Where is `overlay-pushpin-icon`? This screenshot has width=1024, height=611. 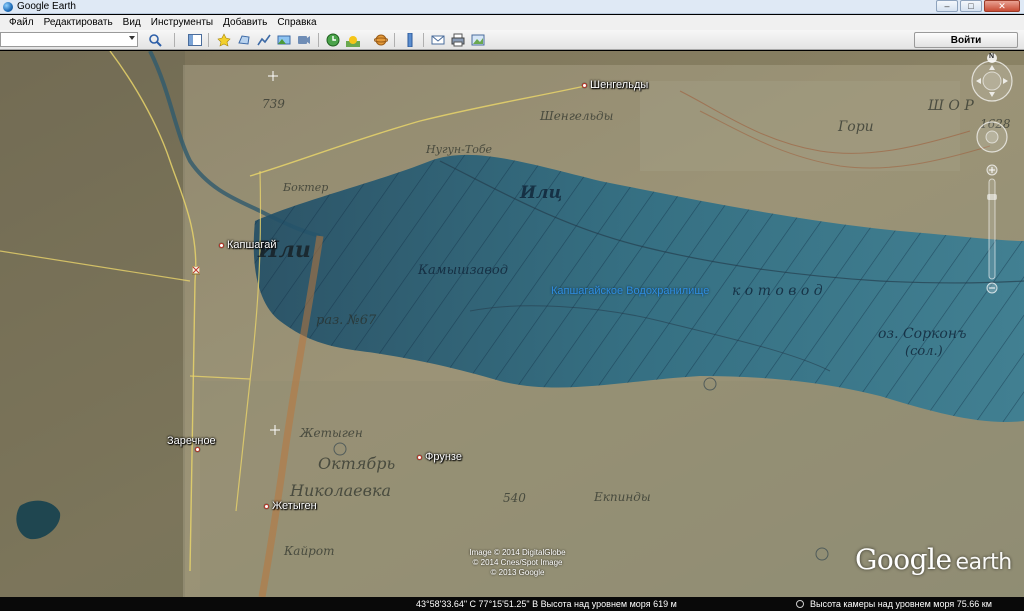
overlay-pushpin-icon is located at coordinates (196, 271).